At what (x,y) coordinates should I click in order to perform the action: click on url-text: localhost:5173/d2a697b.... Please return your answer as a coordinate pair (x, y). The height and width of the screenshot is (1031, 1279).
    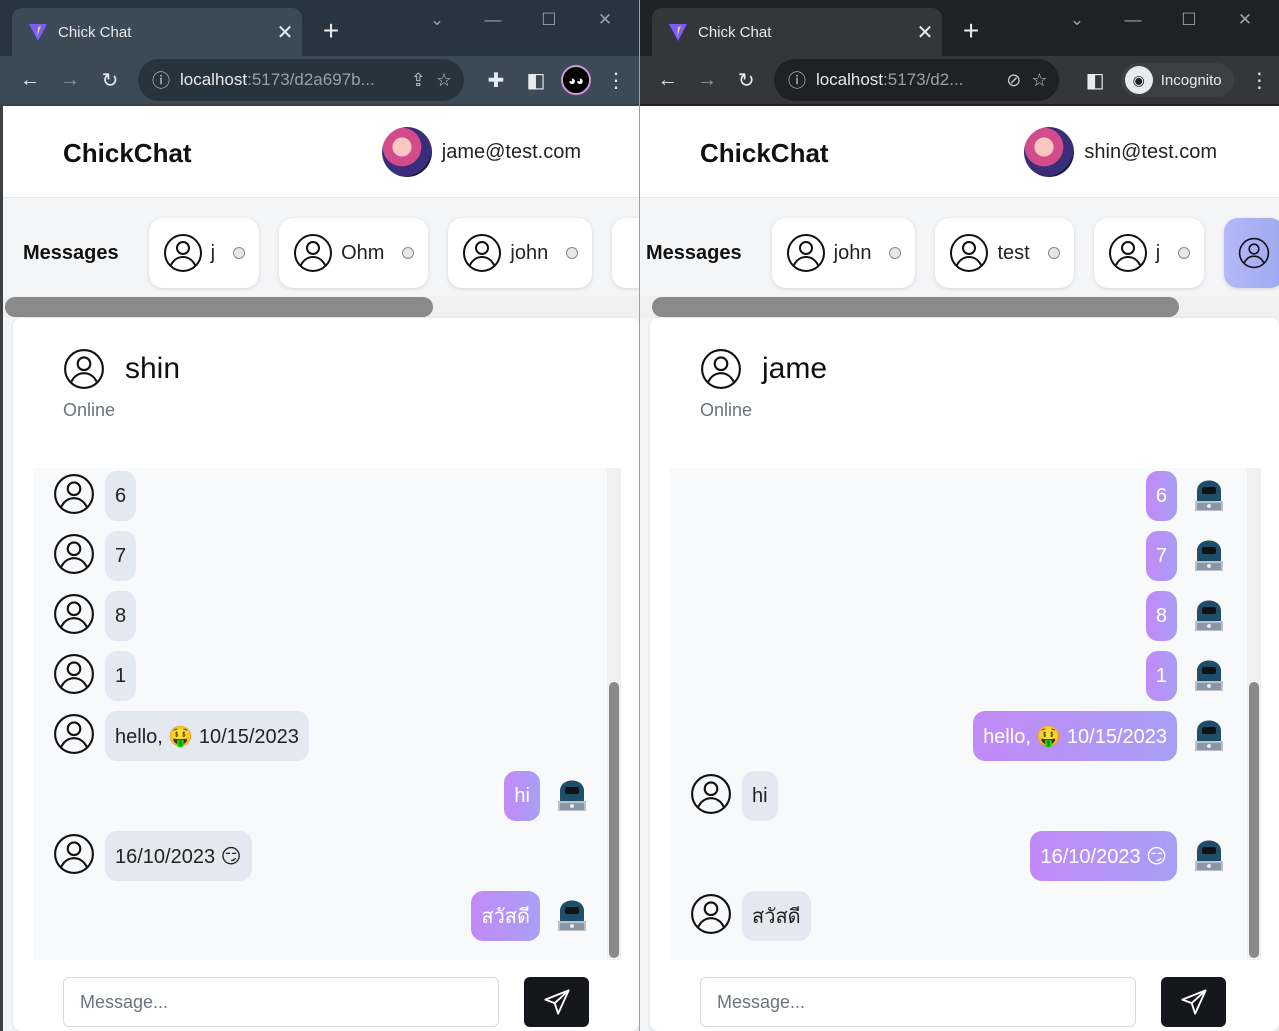
    Looking at the image, I should click on (277, 79).